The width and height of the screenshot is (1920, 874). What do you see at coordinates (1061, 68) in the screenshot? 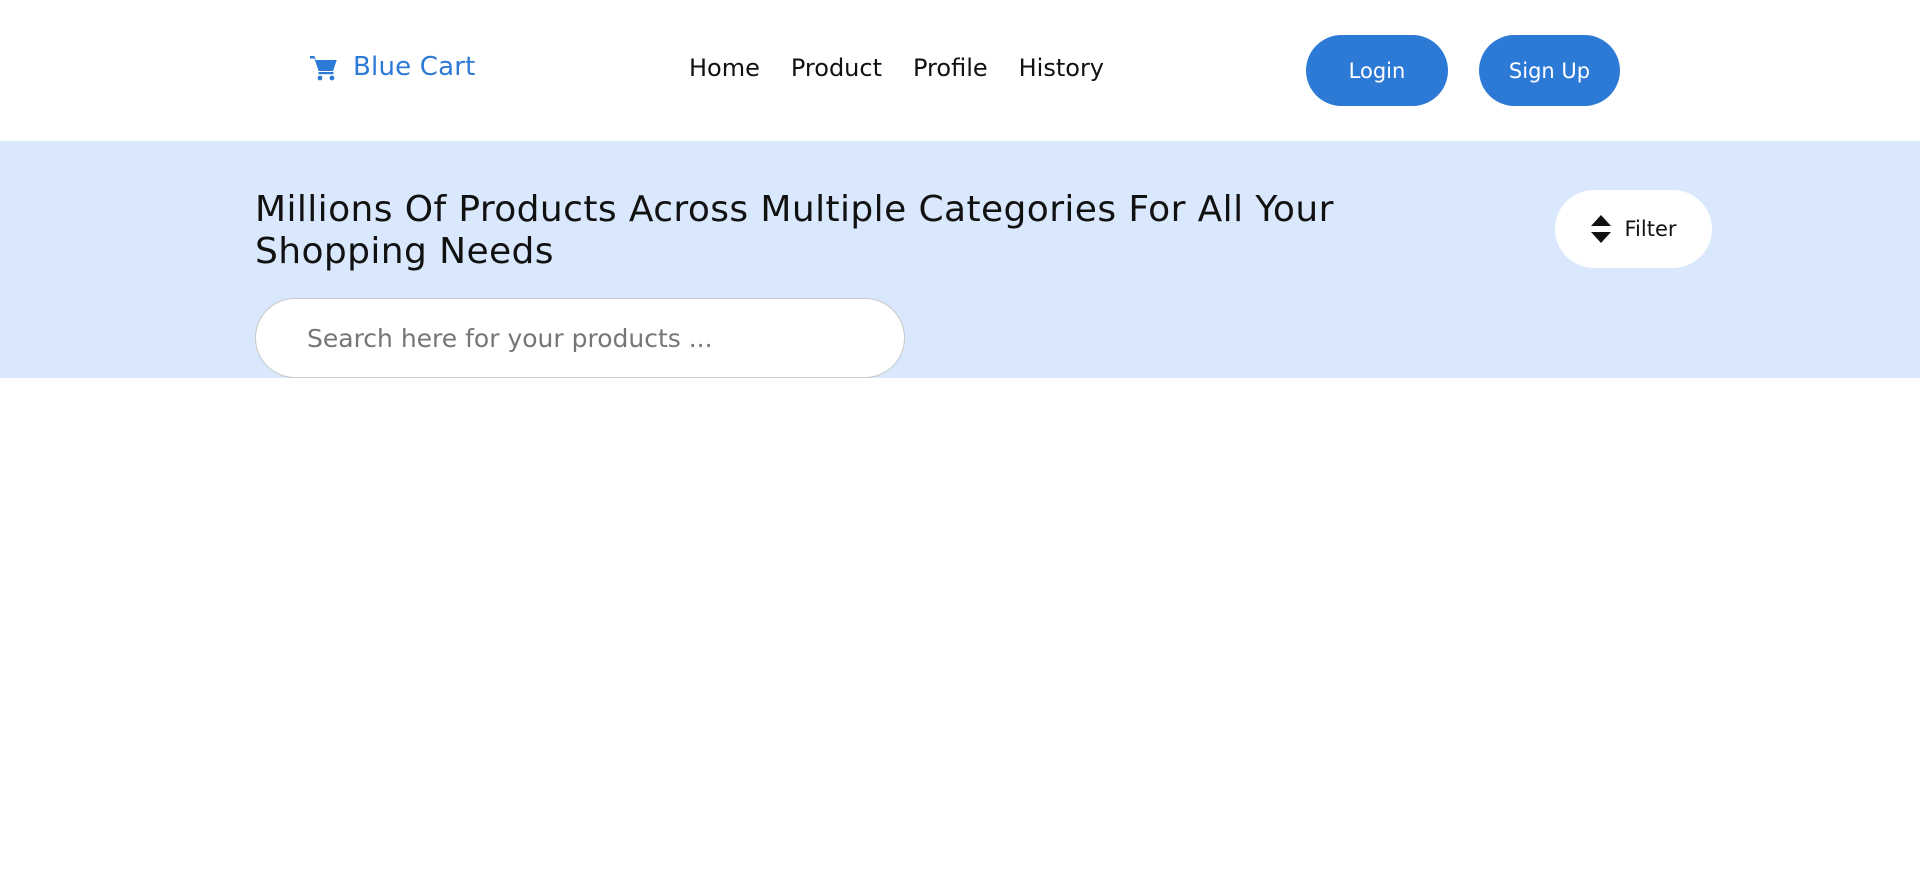
I see `nav-link-history: History` at bounding box center [1061, 68].